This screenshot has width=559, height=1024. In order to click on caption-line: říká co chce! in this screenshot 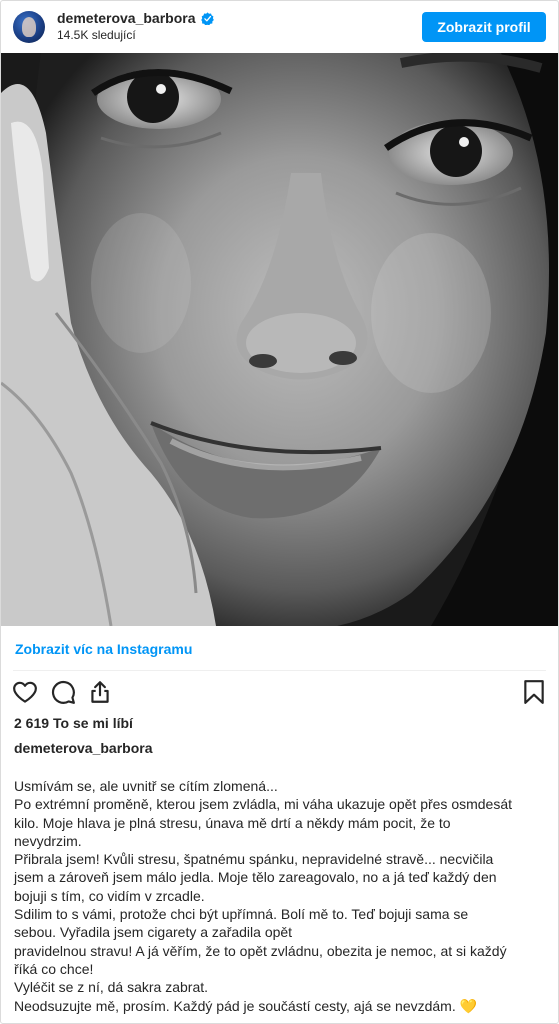, I will do `click(54, 968)`.